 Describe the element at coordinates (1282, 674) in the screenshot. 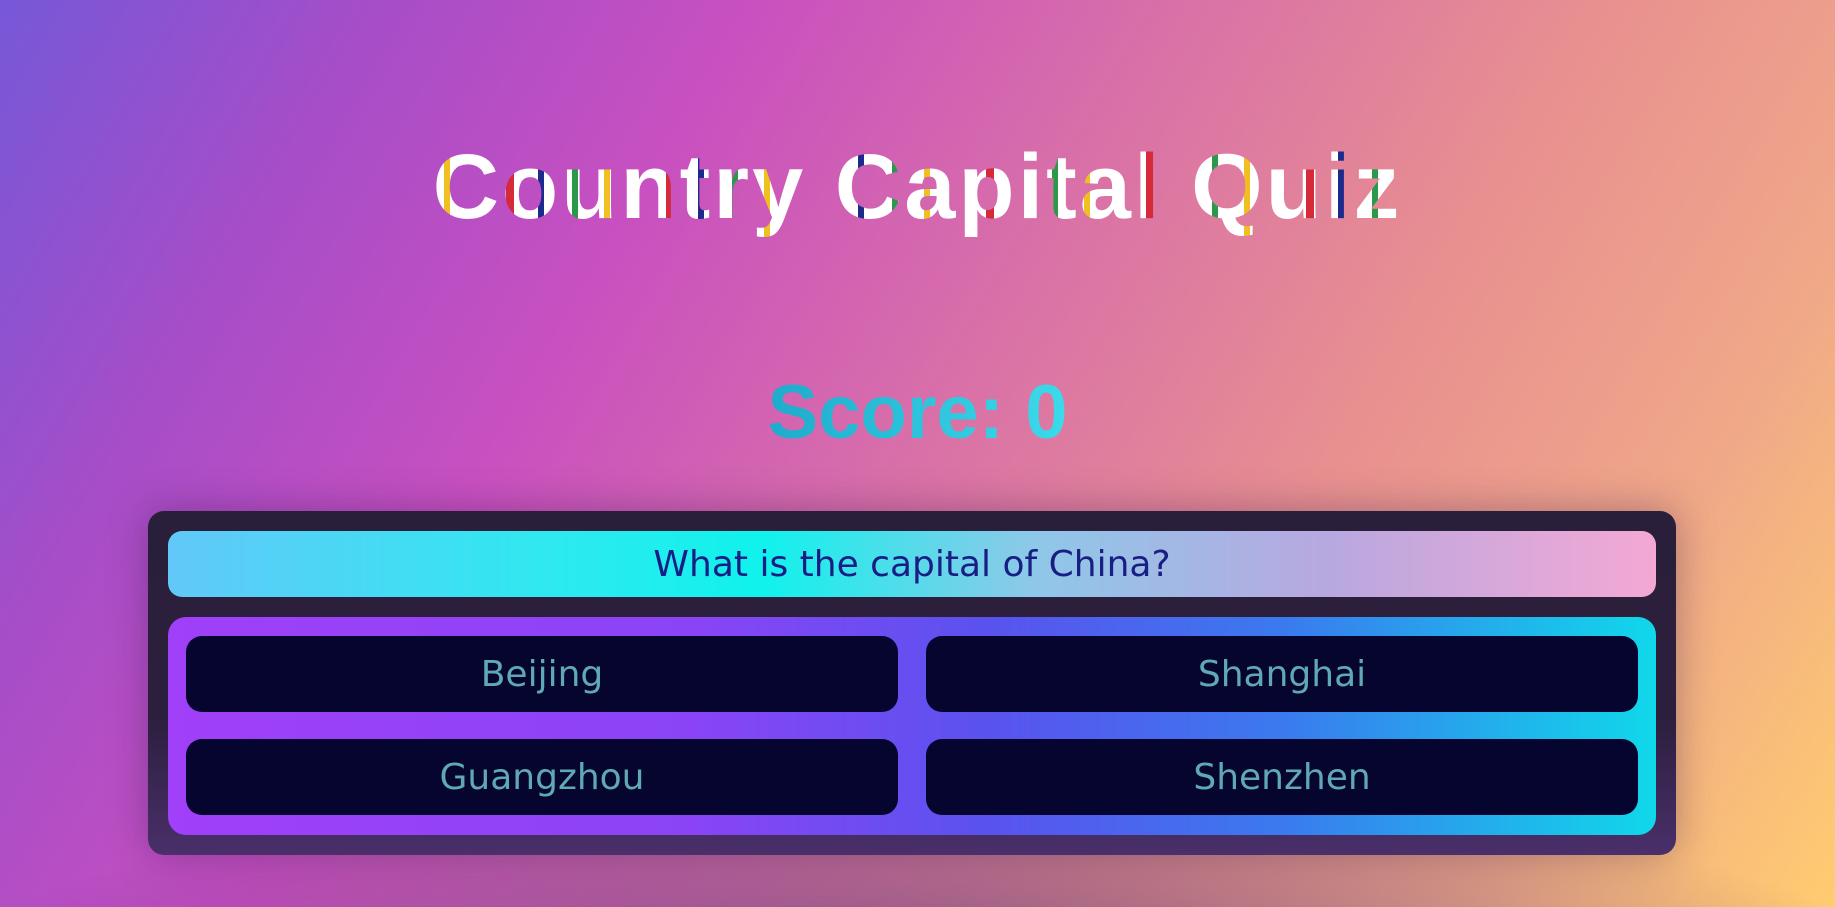

I see `answer-button-shanghai: Shanghai` at that location.